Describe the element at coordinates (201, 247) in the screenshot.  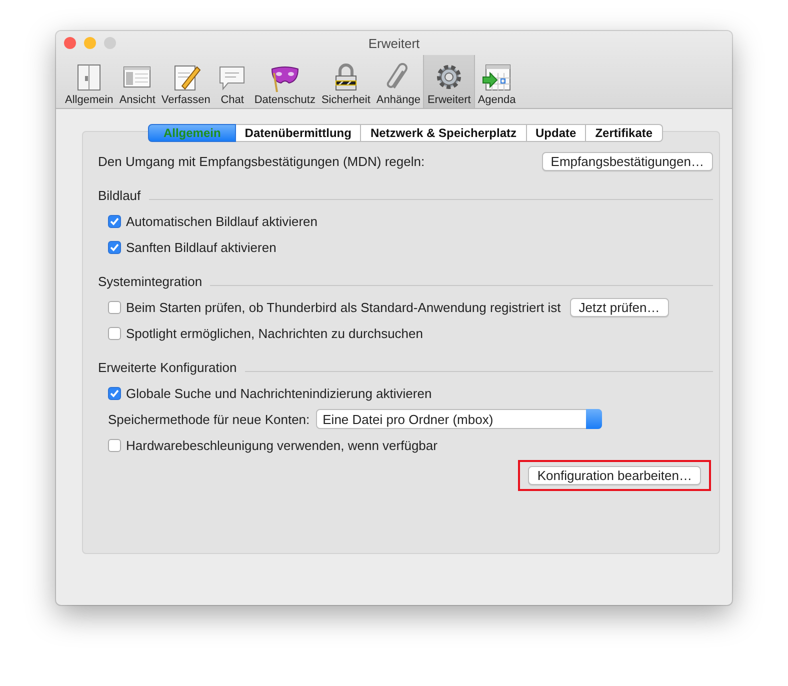
I see `checkbox-label: Sanften Bildlauf aktivieren` at that location.